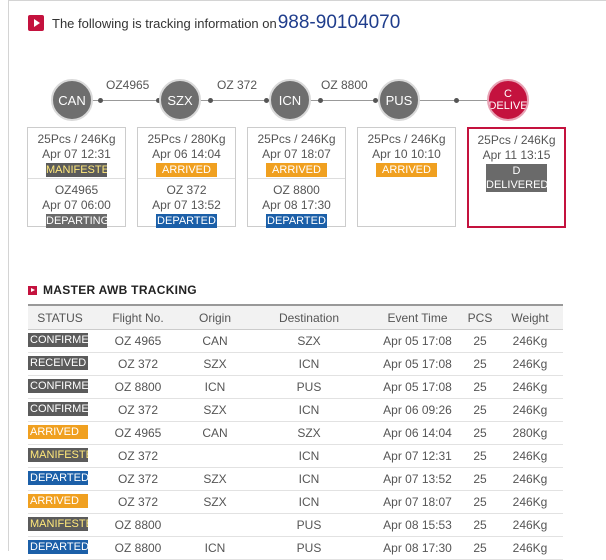 The height and width of the screenshot is (560, 606). What do you see at coordinates (530, 317) in the screenshot?
I see `col-weight: Weight` at bounding box center [530, 317].